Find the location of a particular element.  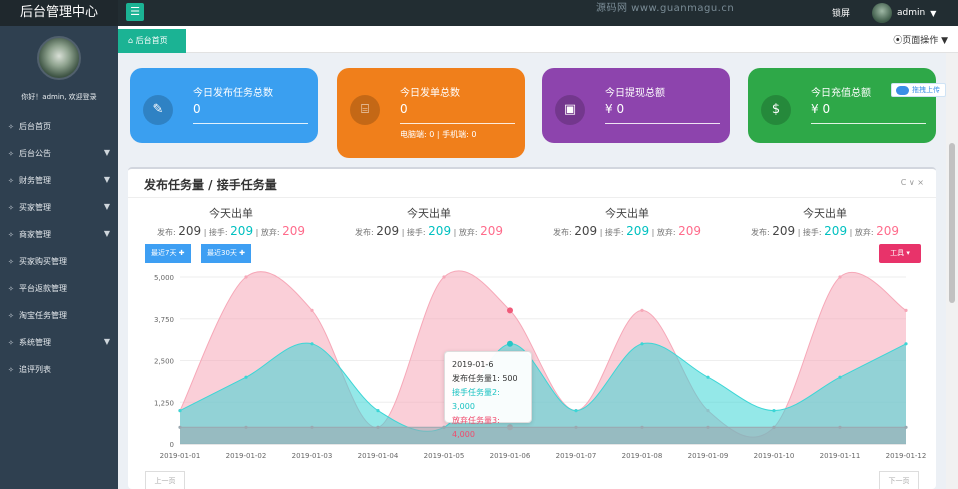

next-page-button: 下一页 is located at coordinates (899, 480).